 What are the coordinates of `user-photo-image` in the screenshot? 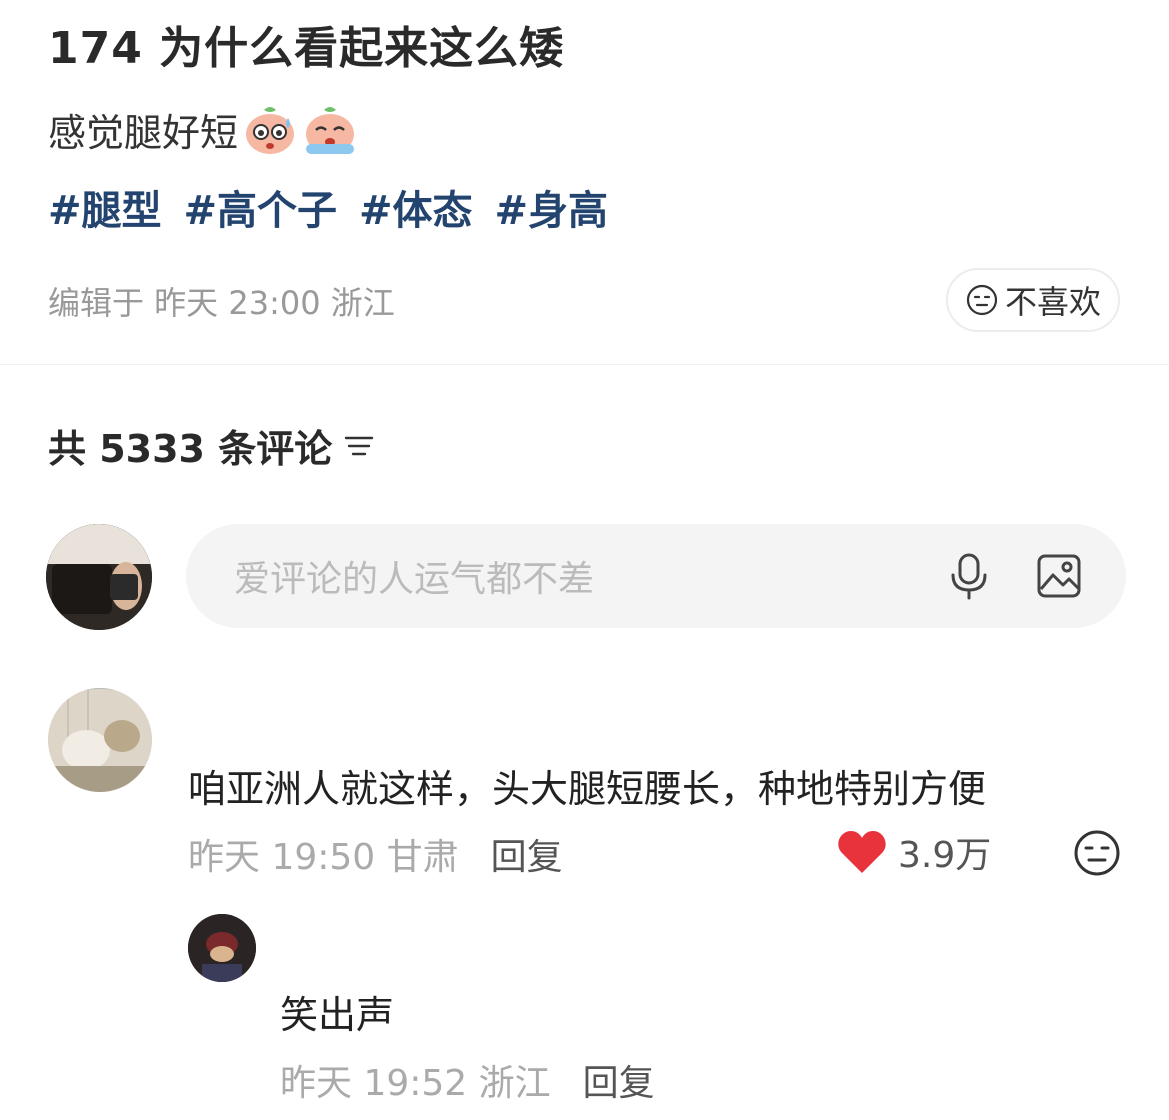 It's located at (99, 577).